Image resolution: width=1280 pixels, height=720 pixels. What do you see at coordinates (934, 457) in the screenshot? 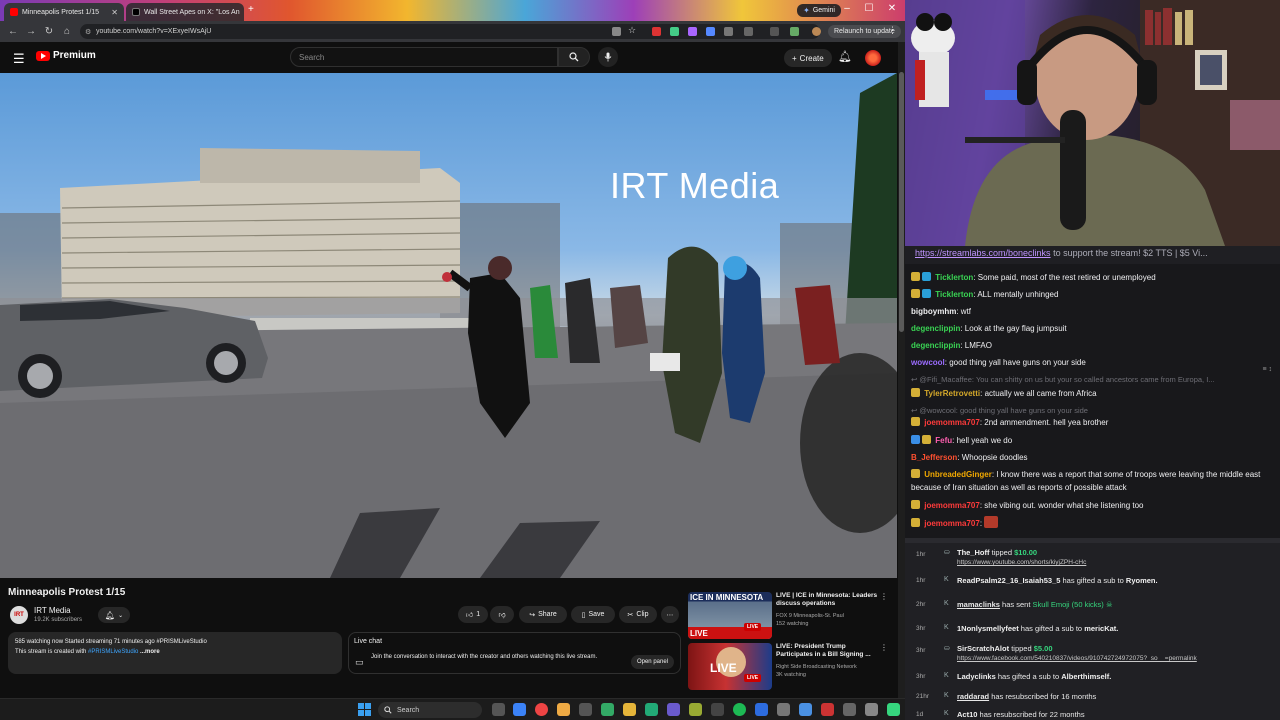
I see `chat-username: B_Jefferson` at bounding box center [934, 457].